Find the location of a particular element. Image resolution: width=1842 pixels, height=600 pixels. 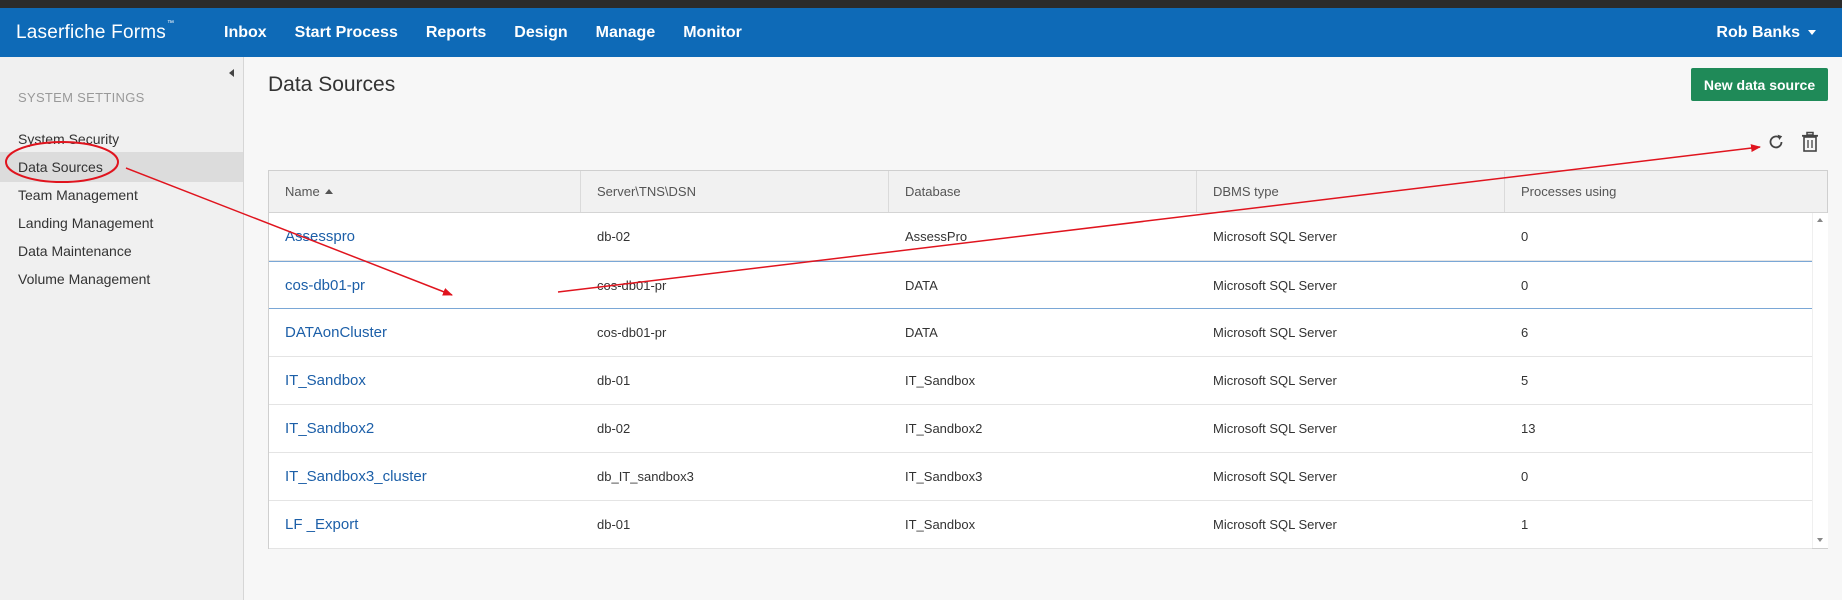

nav-start-process: Start Process is located at coordinates (346, 33).